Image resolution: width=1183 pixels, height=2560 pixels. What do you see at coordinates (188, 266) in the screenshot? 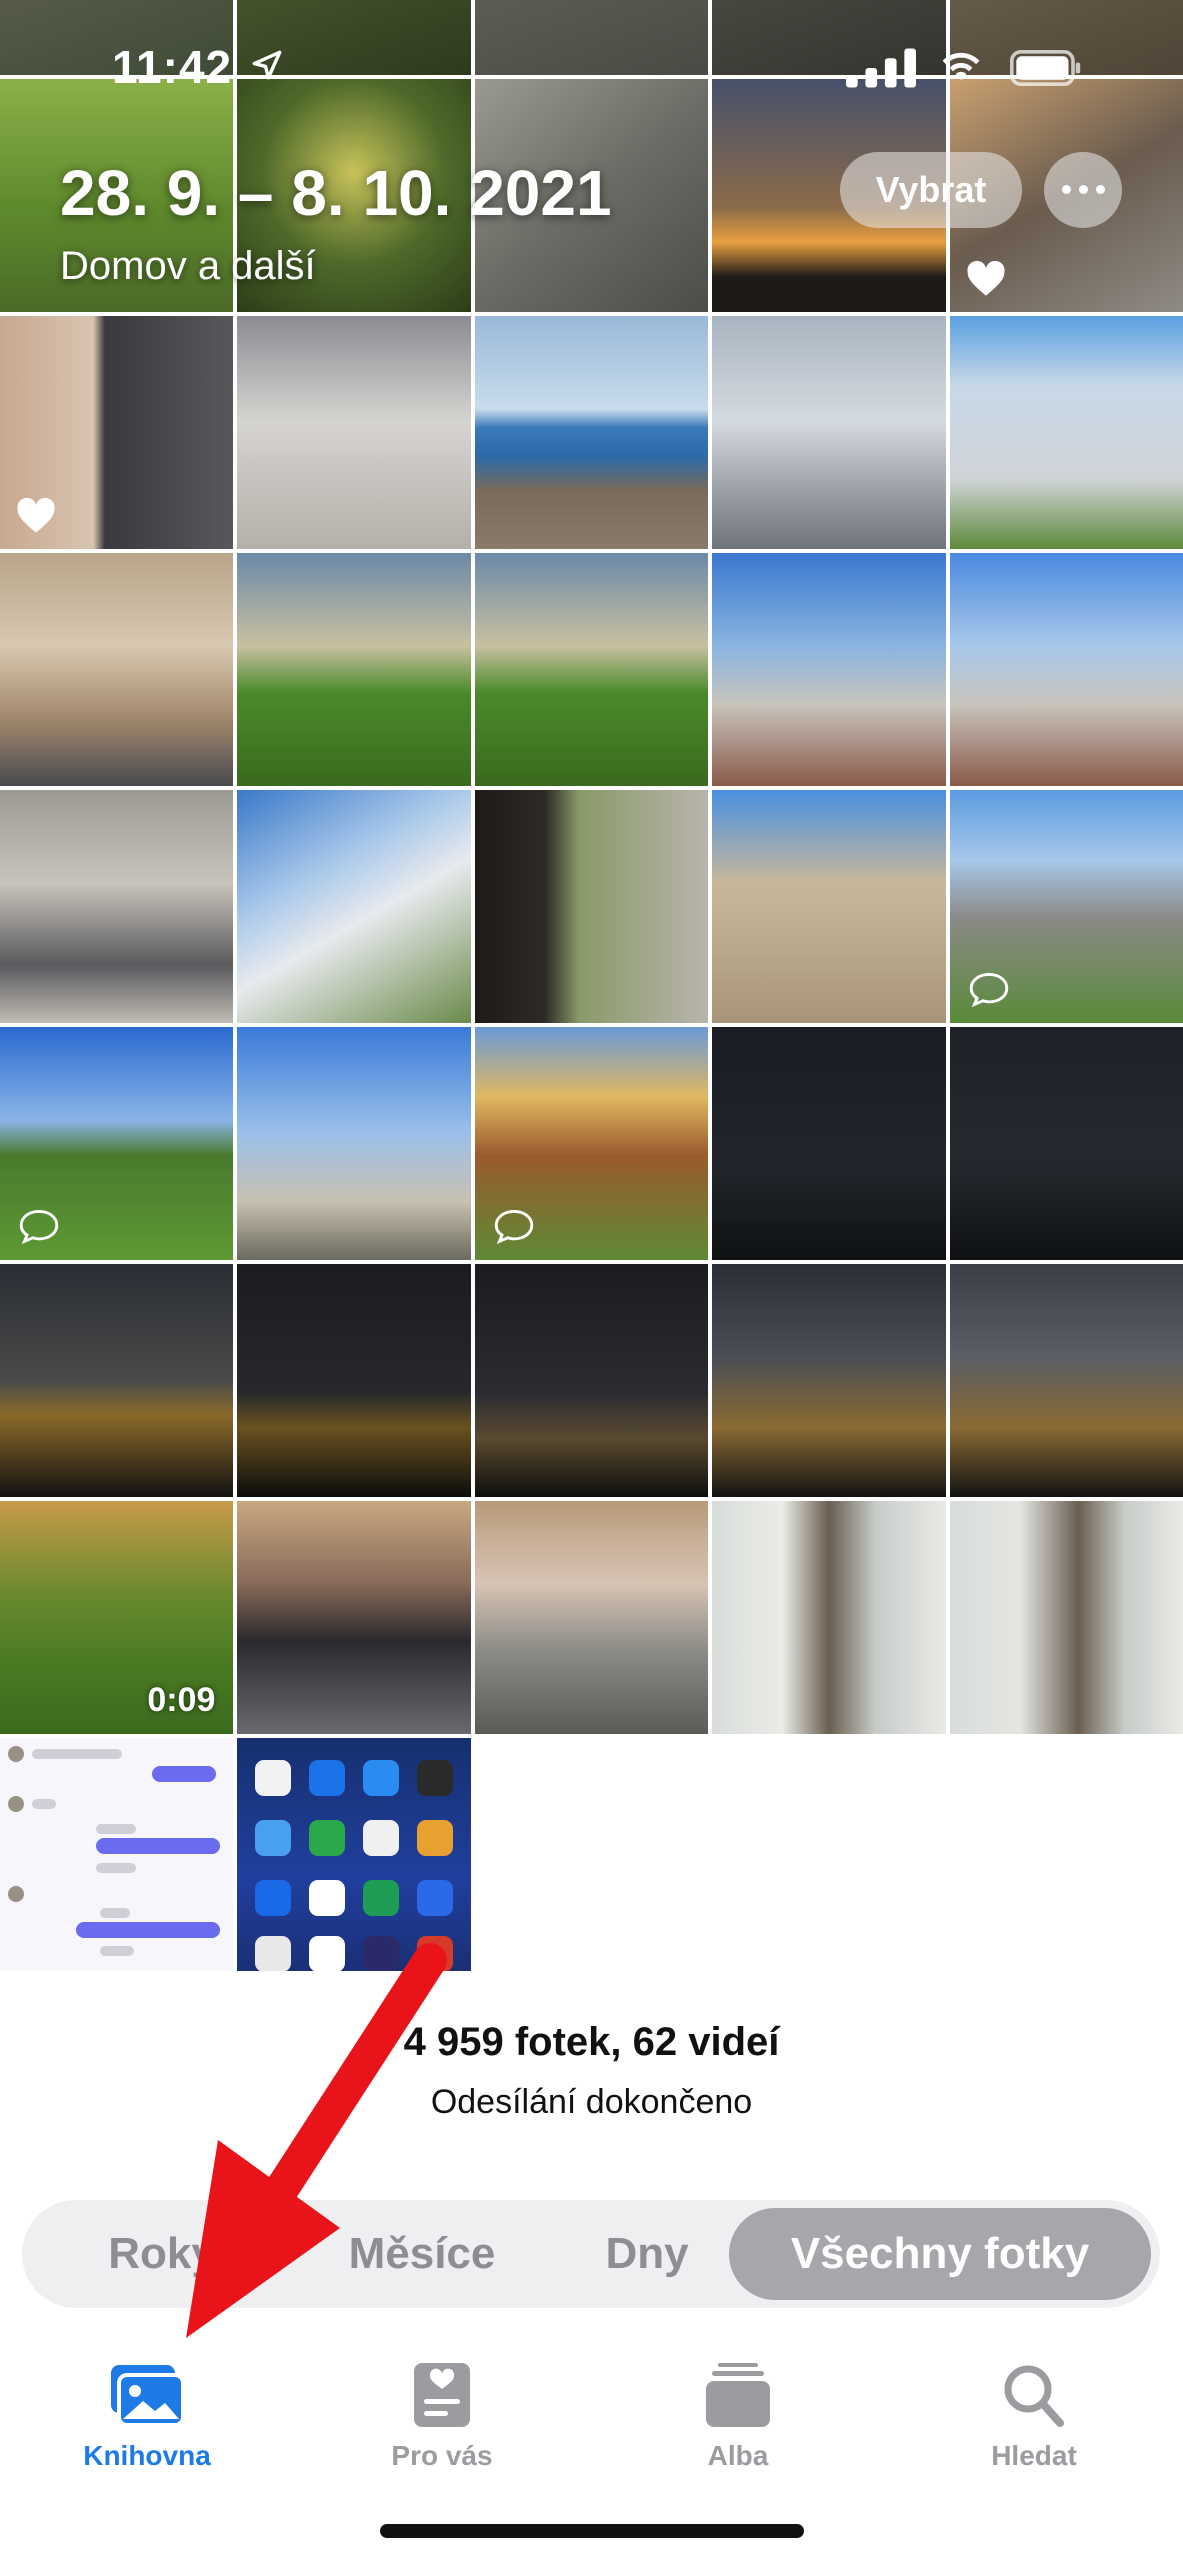
I see `location-subtitle: Domov a další` at bounding box center [188, 266].